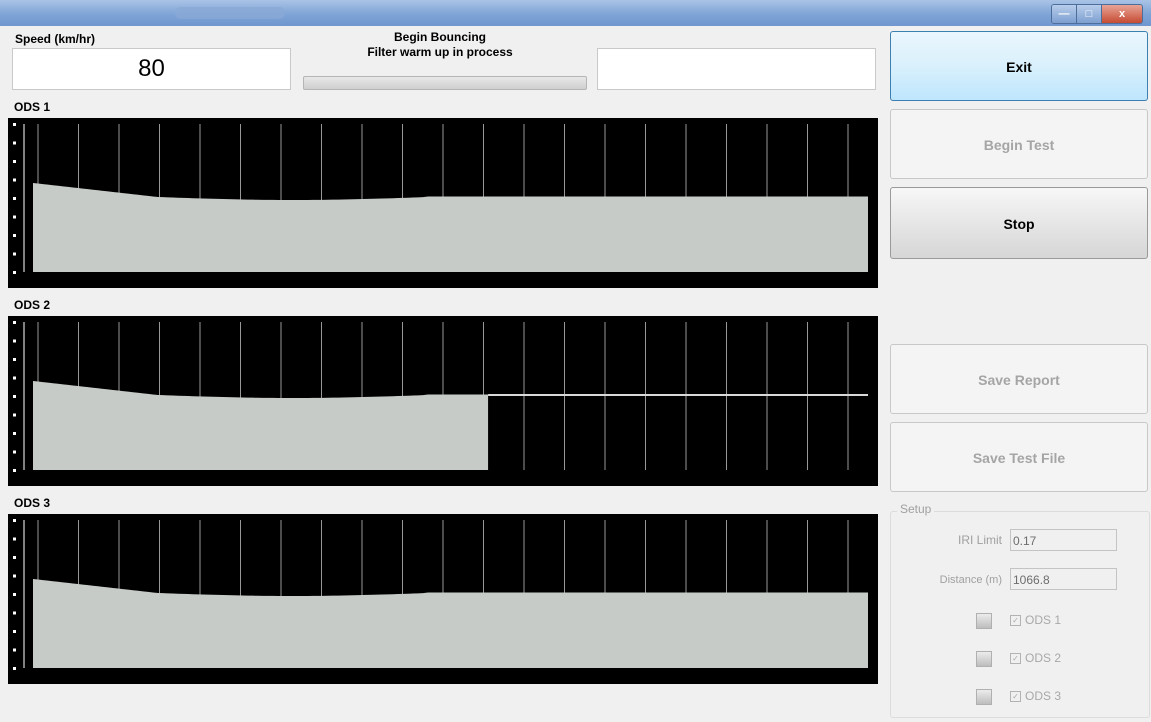 This screenshot has height=722, width=1151. I want to click on distance-label: Distance (m), so click(970, 580).